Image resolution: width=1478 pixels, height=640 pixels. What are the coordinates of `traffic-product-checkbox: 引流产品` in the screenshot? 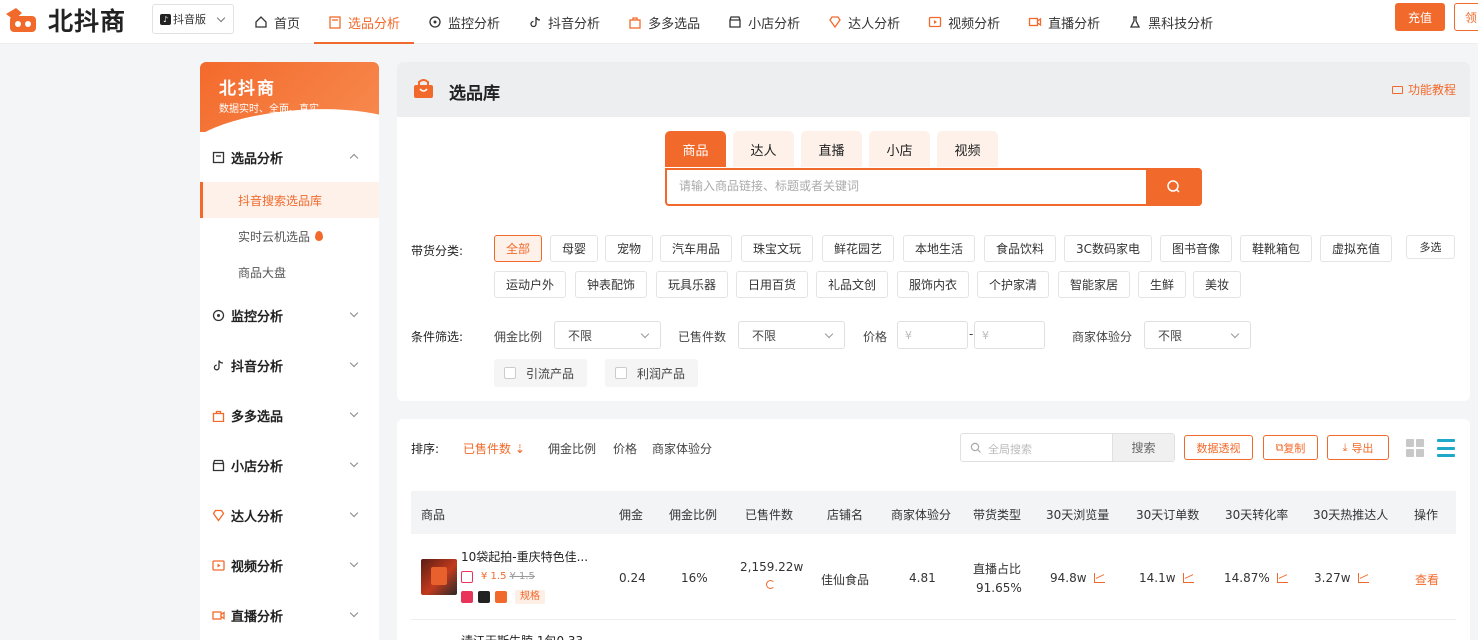 It's located at (540, 373).